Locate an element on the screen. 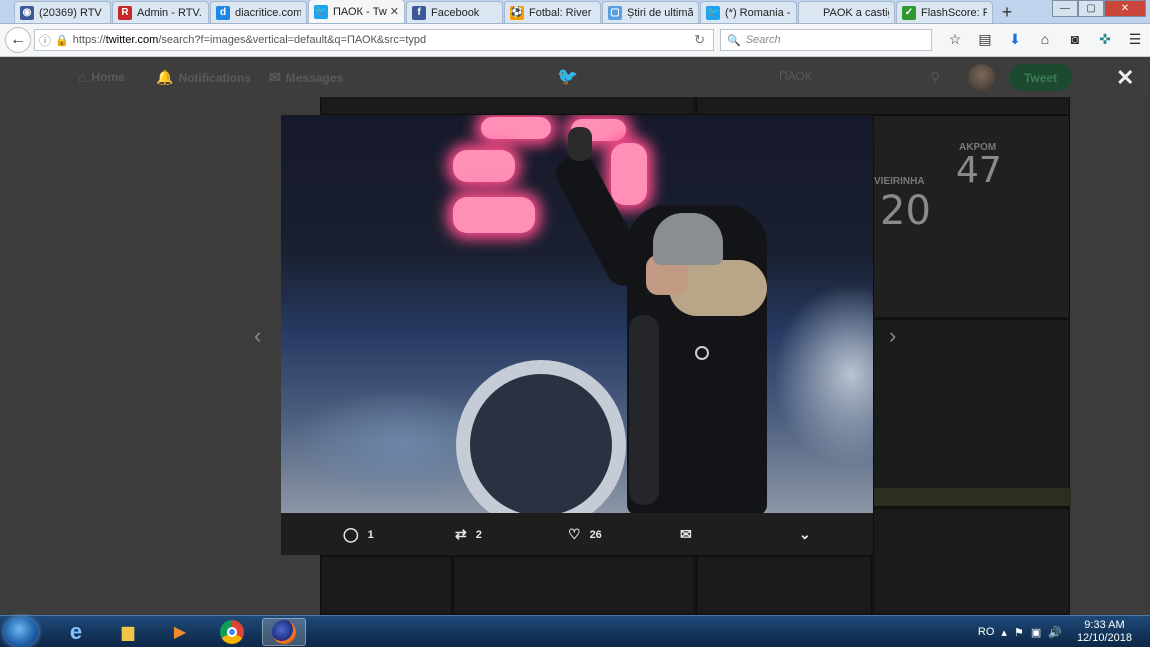 The height and width of the screenshot is (647, 1150). nav-messages-label: Messages is located at coordinates (314, 77).